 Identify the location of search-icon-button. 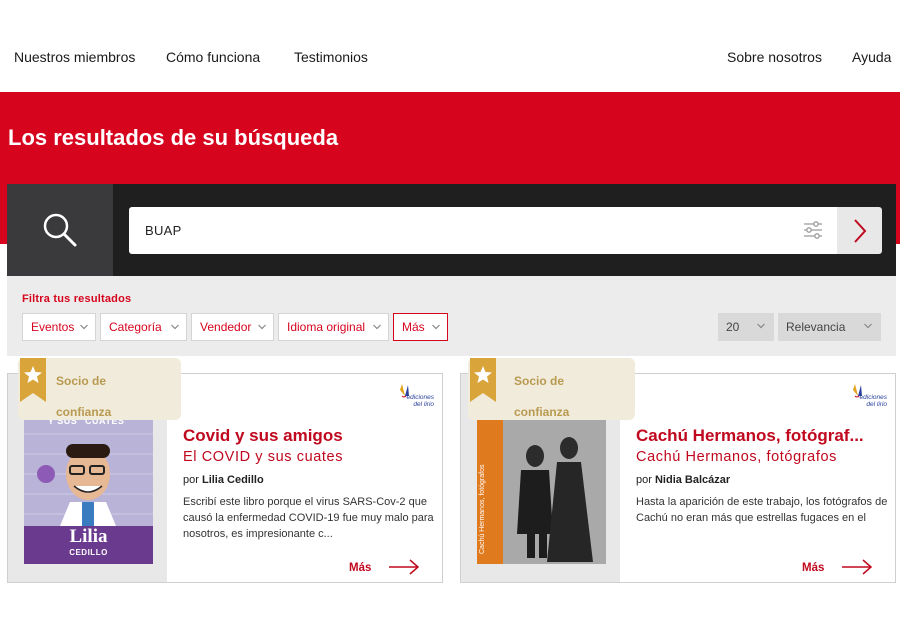
(60, 230).